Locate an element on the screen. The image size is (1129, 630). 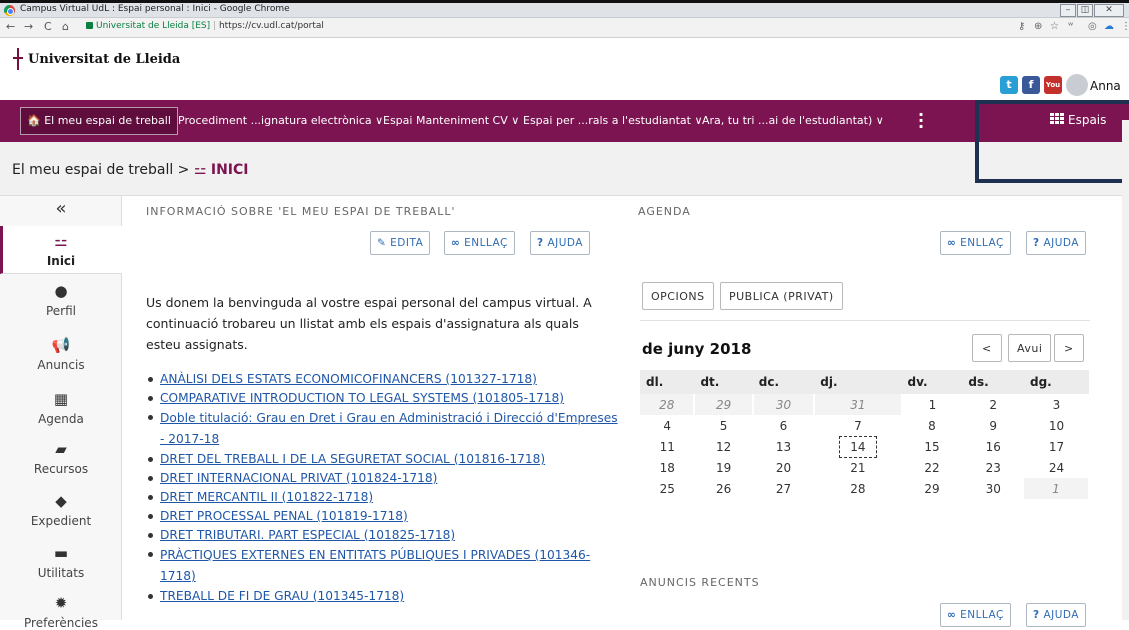
calendar-day: 13 is located at coordinates (784, 446).